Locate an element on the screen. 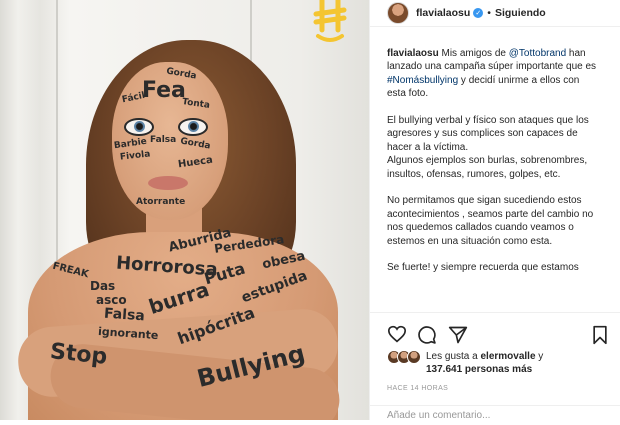 The image size is (620, 425). bookmark-icon is located at coordinates (600, 335).